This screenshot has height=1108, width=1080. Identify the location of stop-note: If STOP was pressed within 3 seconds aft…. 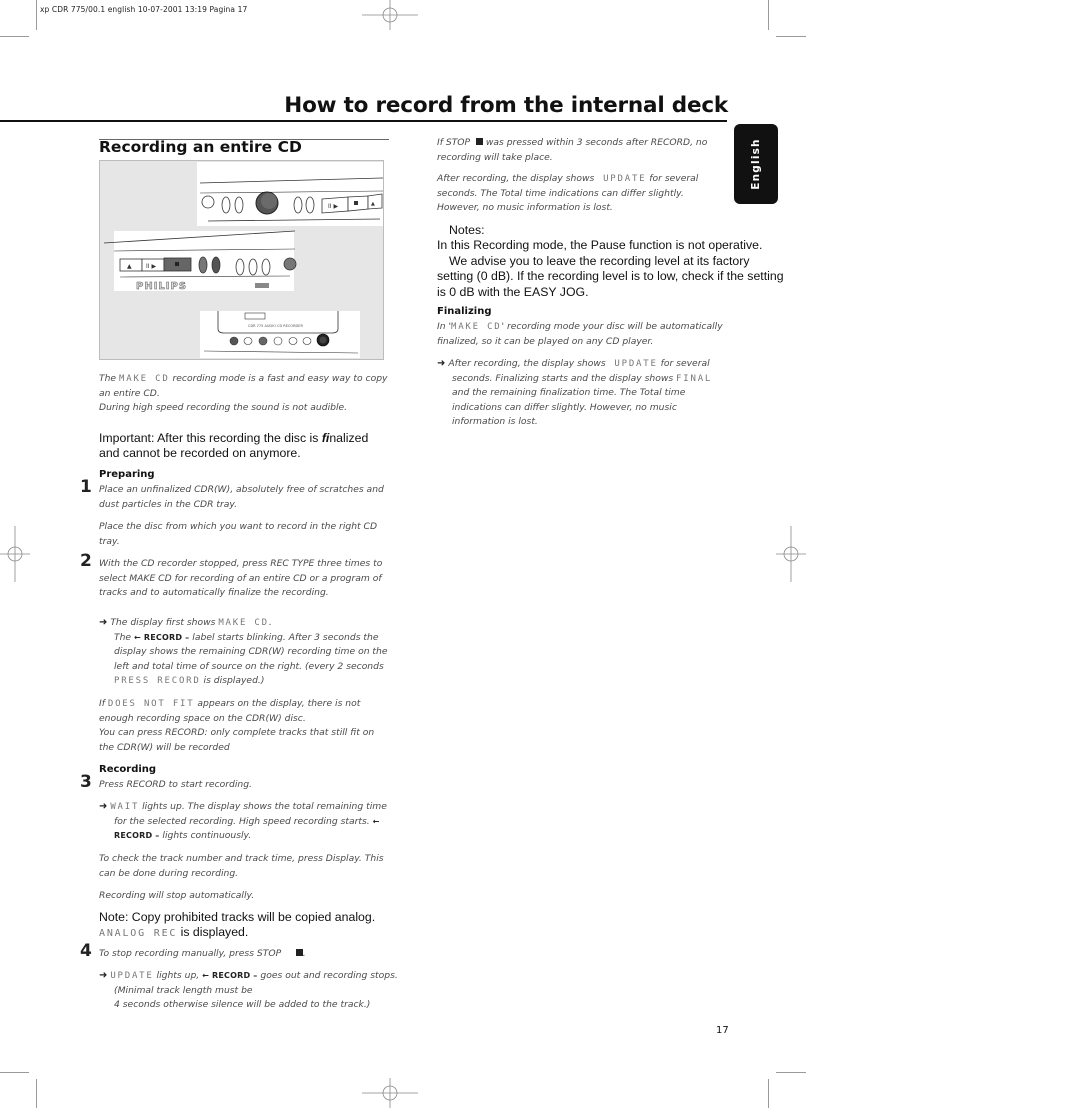
(572, 150).